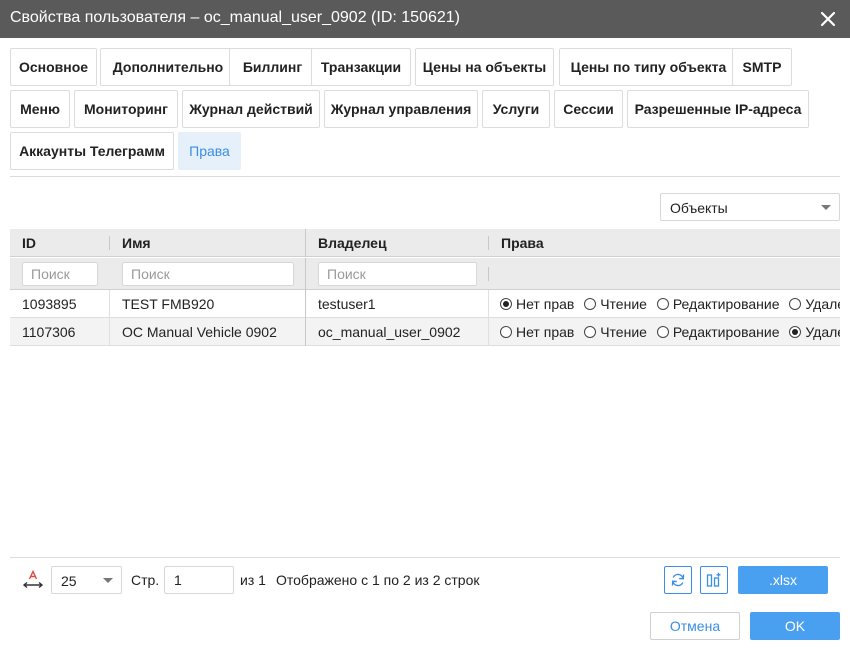 The width and height of the screenshot is (850, 650). What do you see at coordinates (86, 580) in the screenshot?
I see `page-size-select: 25` at bounding box center [86, 580].